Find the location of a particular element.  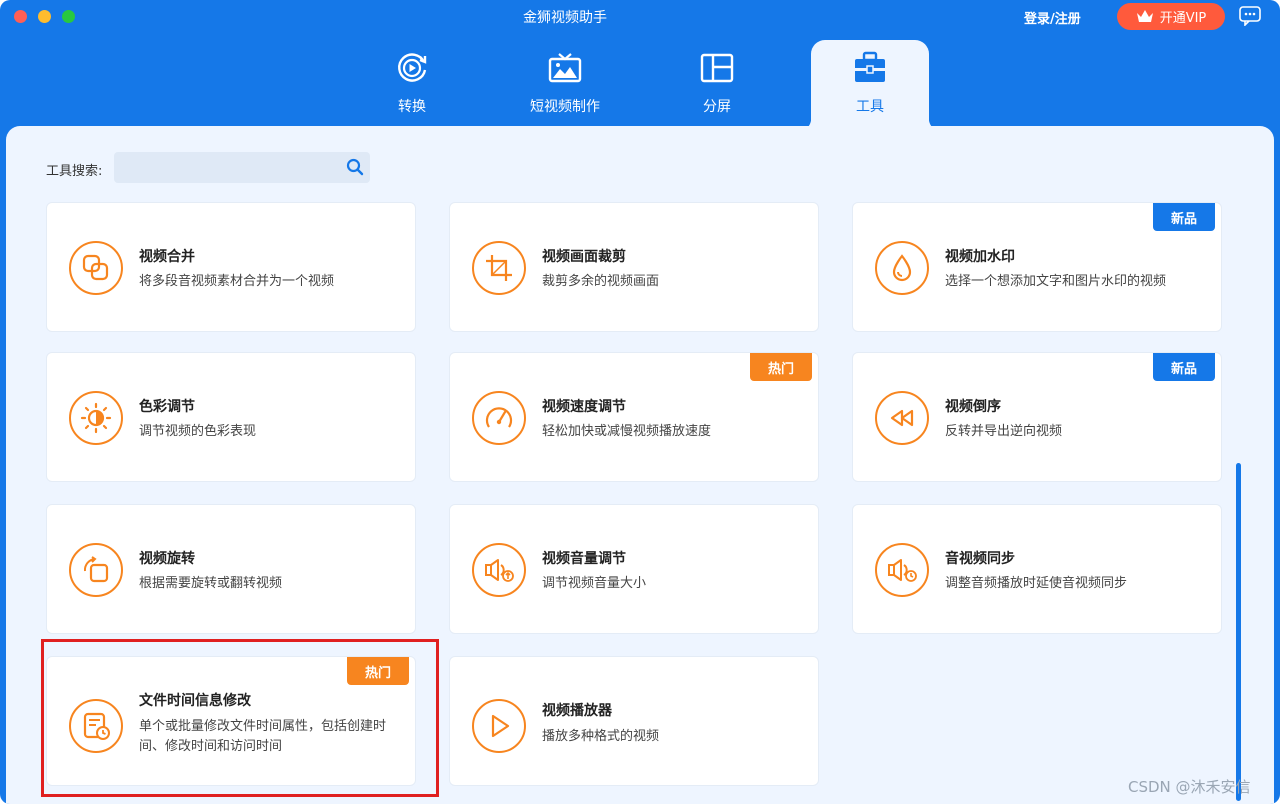

play-icon is located at coordinates (500, 726).